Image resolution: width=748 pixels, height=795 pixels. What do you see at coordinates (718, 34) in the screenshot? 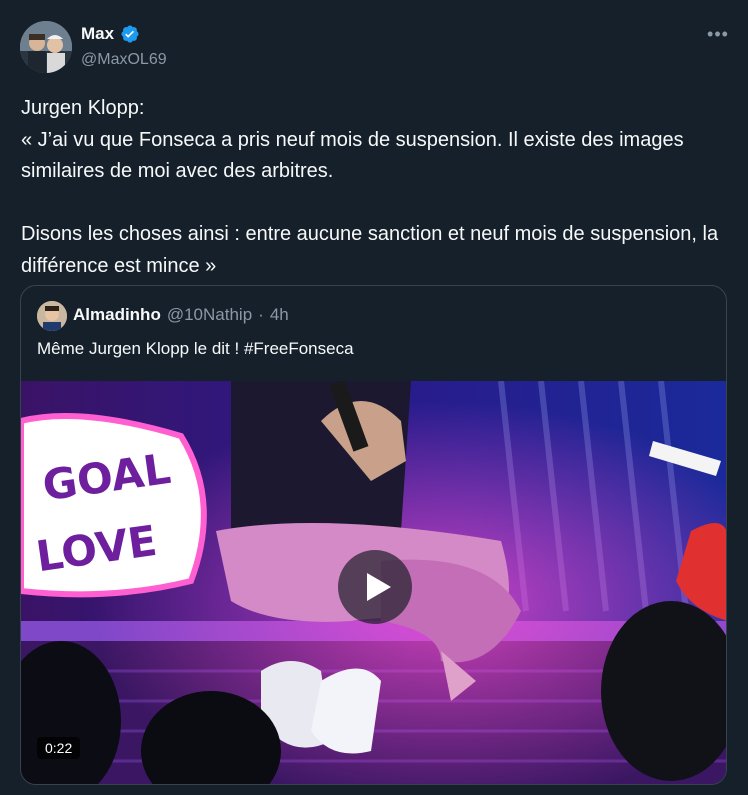
I see `more-options-icon: •••` at bounding box center [718, 34].